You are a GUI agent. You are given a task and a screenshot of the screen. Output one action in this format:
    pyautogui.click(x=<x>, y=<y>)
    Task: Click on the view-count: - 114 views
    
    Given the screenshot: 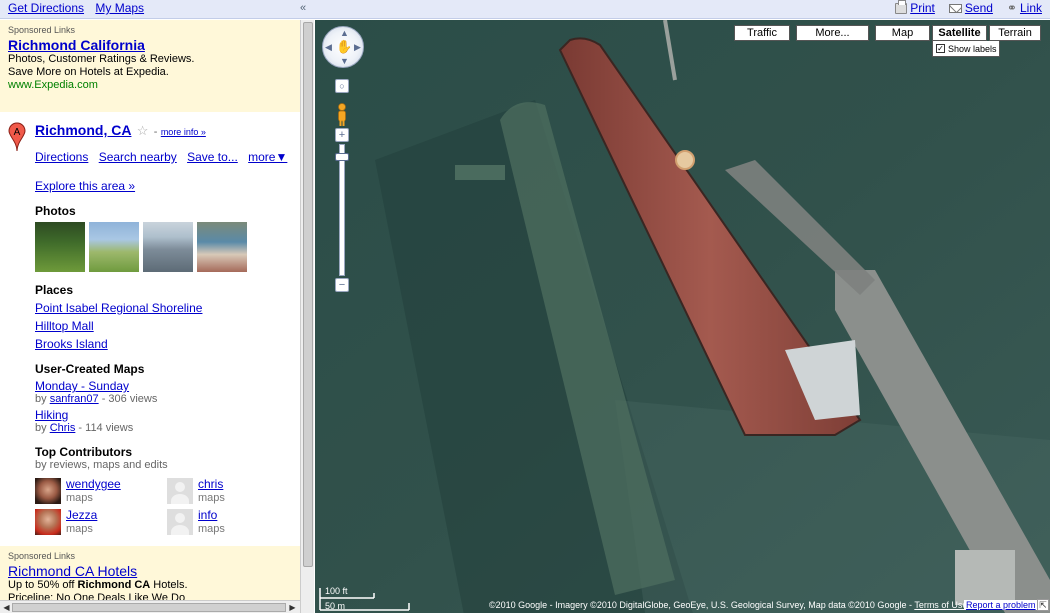 What is the action you would take?
    pyautogui.click(x=106, y=428)
    